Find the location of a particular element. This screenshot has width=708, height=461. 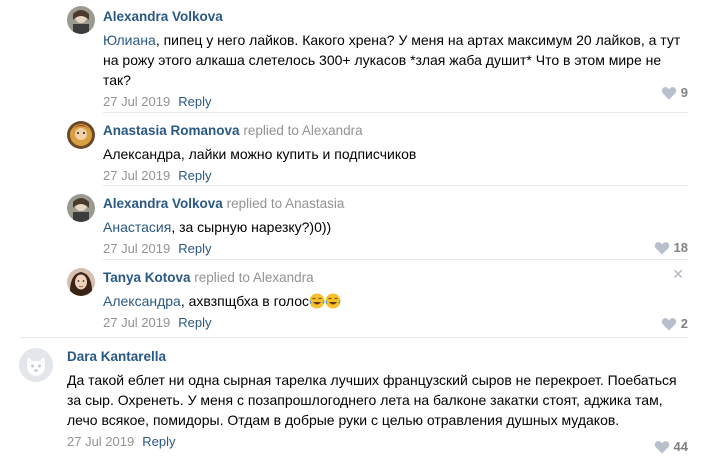

like-count: 2 is located at coordinates (684, 323).